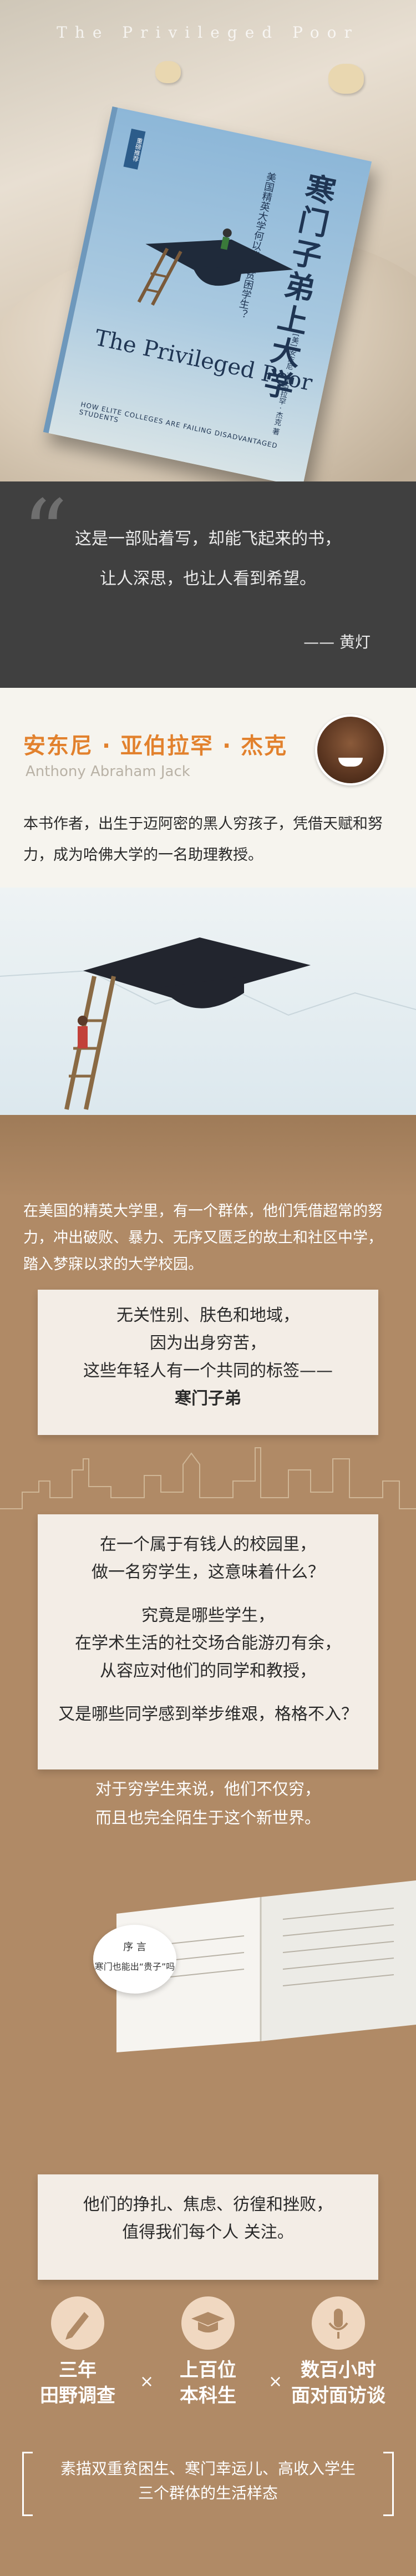 The height and width of the screenshot is (2576, 416). Describe the element at coordinates (203, 839) in the screenshot. I see `author-bio: 本书作者，出生于迈阿密的黑人穷孩子，凭借天赋和努力，成为哈佛大学的一名助理教授。` at that location.